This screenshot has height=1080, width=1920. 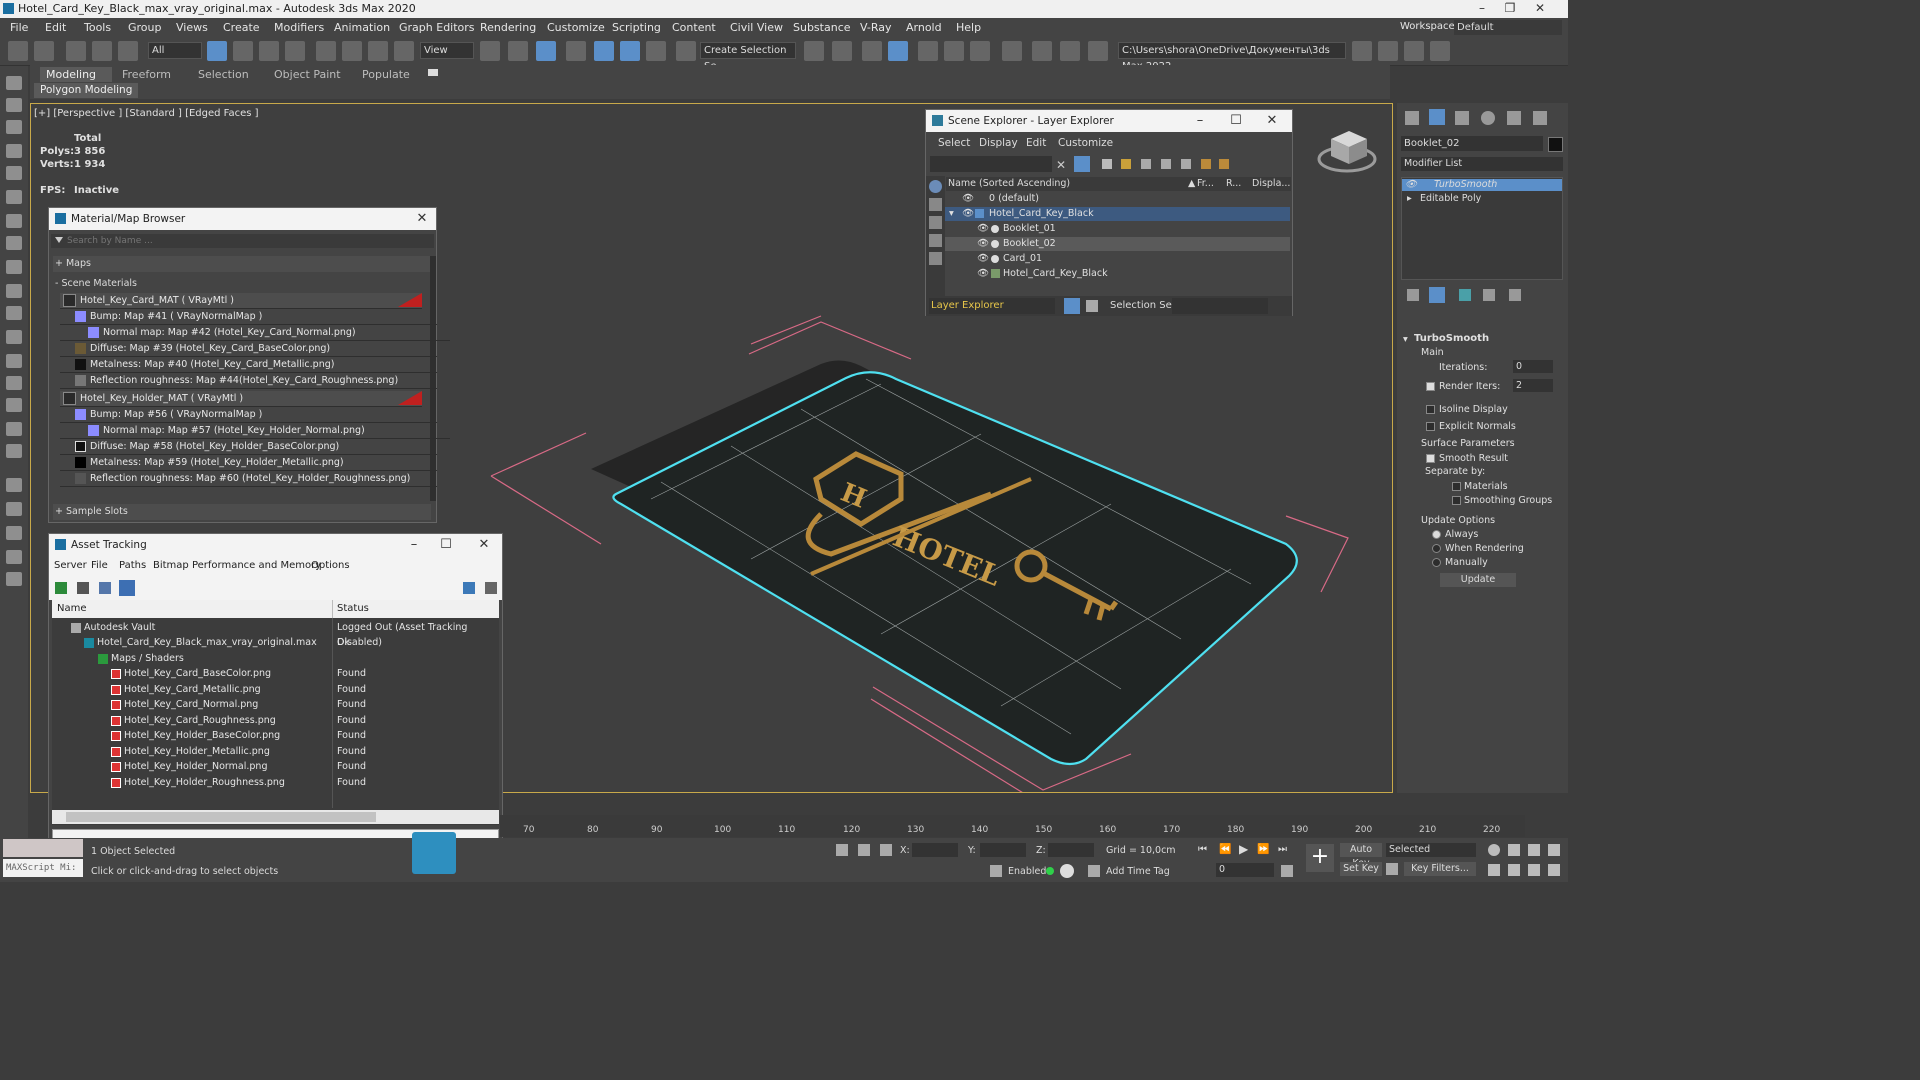 I want to click on modifier-eye-icon: 👁, so click(x=1411, y=185).